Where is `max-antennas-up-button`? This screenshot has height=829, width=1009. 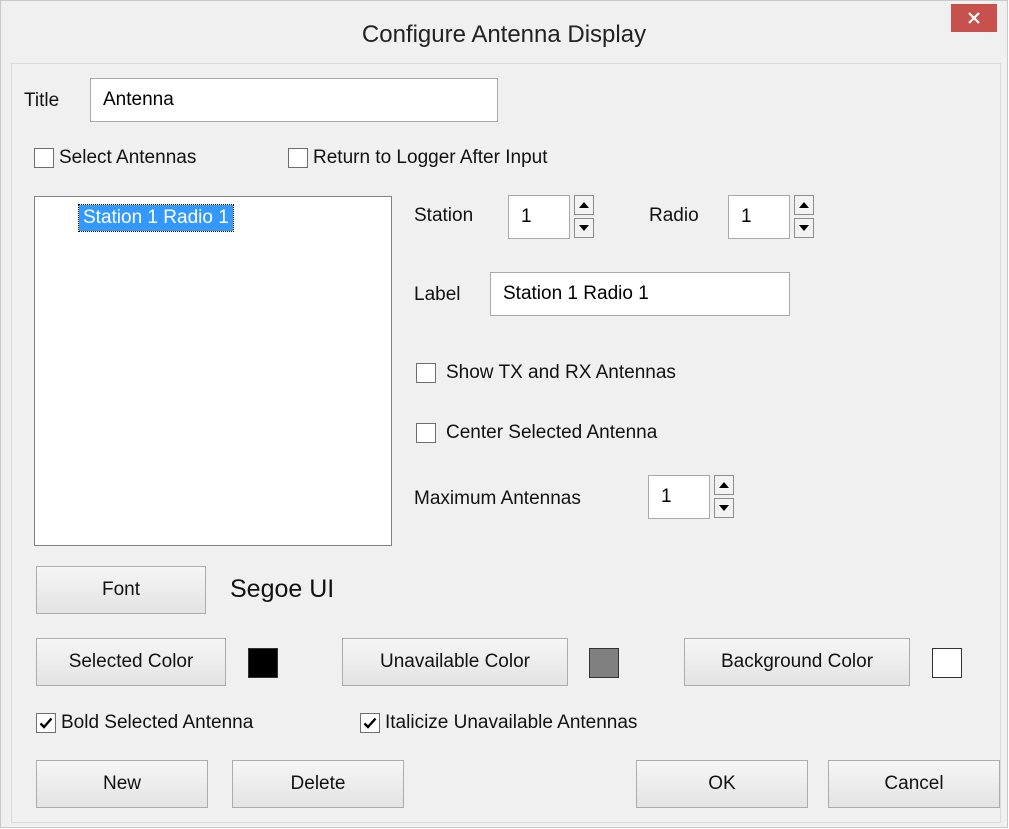 max-antennas-up-button is located at coordinates (724, 485).